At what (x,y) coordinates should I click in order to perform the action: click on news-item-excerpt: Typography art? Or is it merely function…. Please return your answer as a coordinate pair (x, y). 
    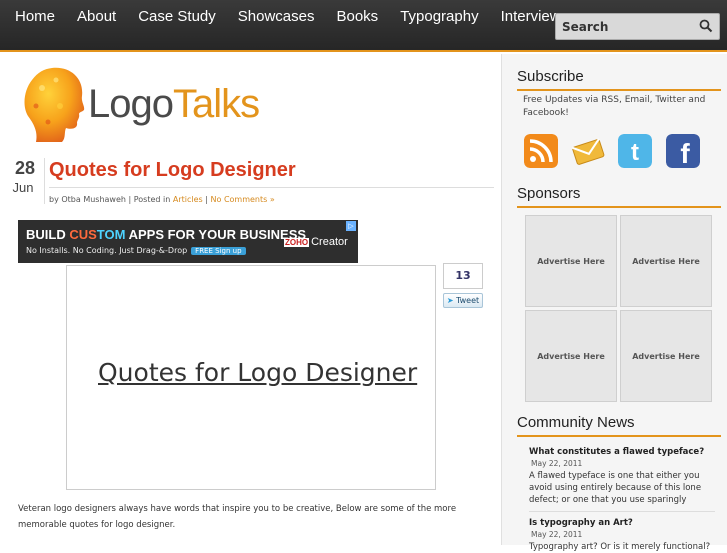
    Looking at the image, I should click on (620, 547).